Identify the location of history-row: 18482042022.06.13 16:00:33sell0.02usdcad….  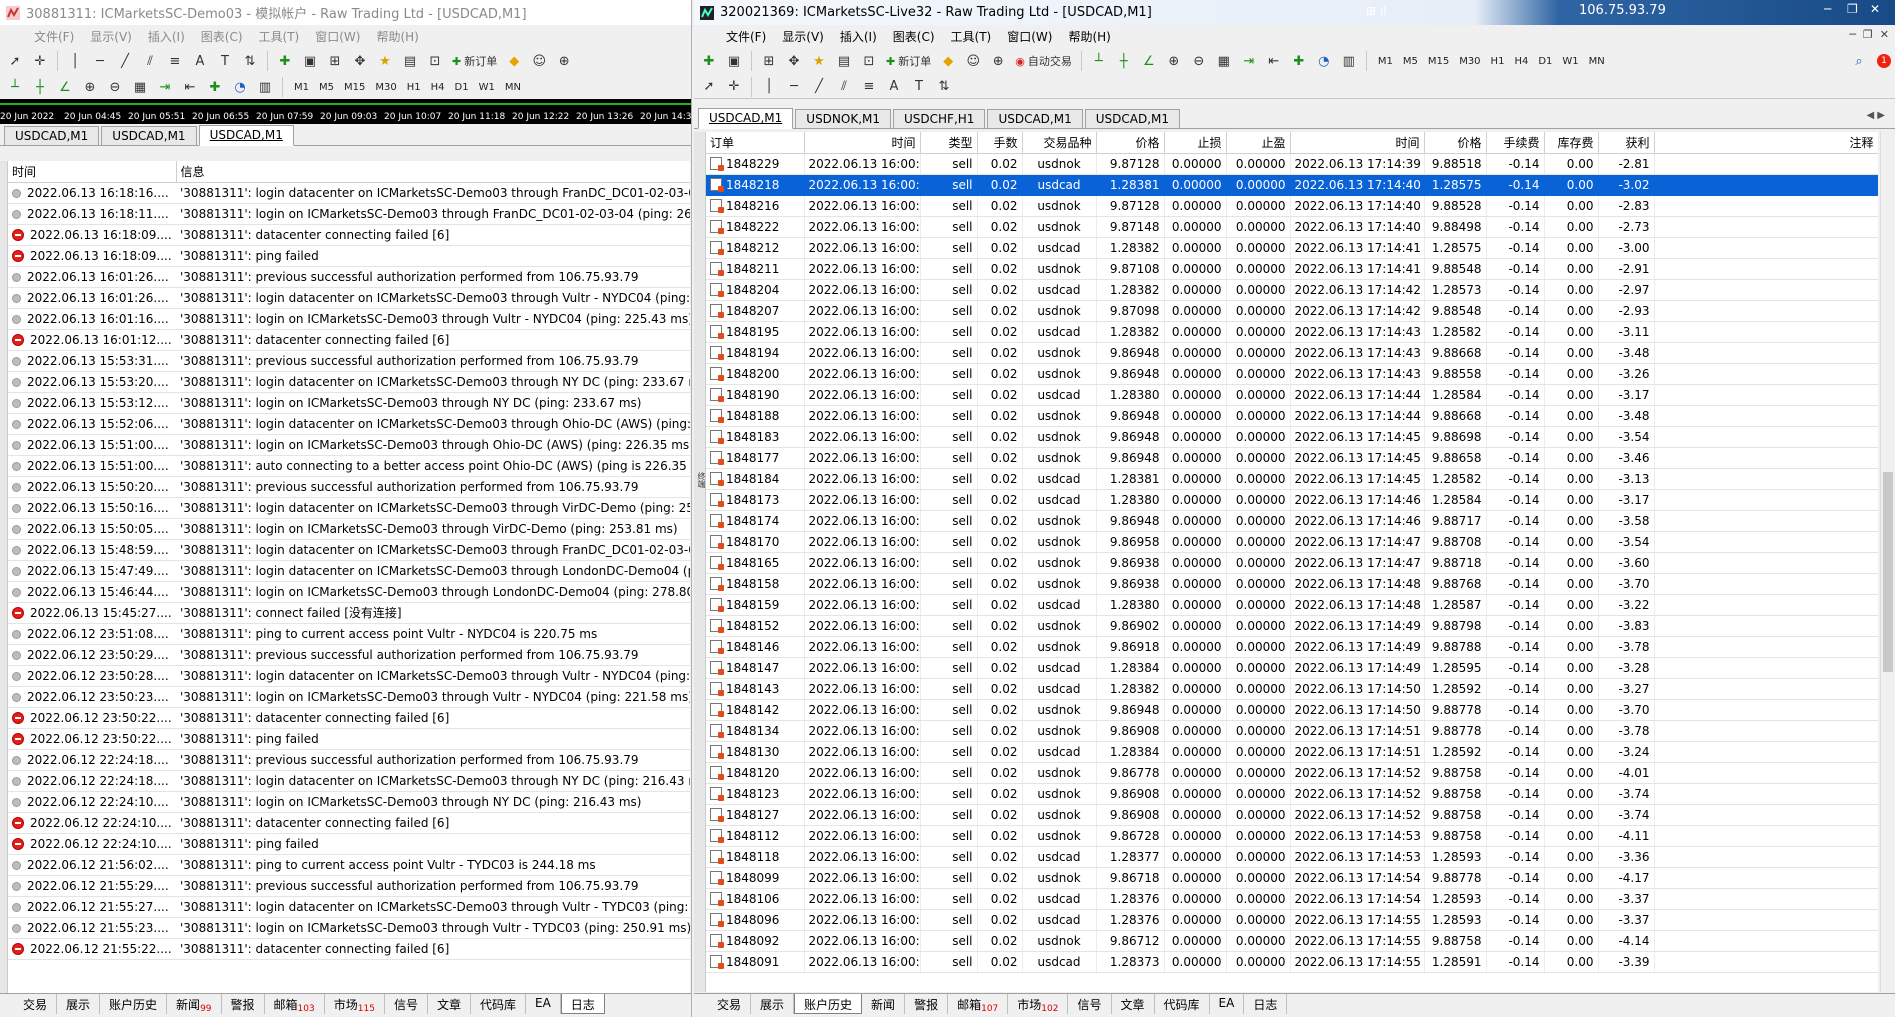
(1292, 290).